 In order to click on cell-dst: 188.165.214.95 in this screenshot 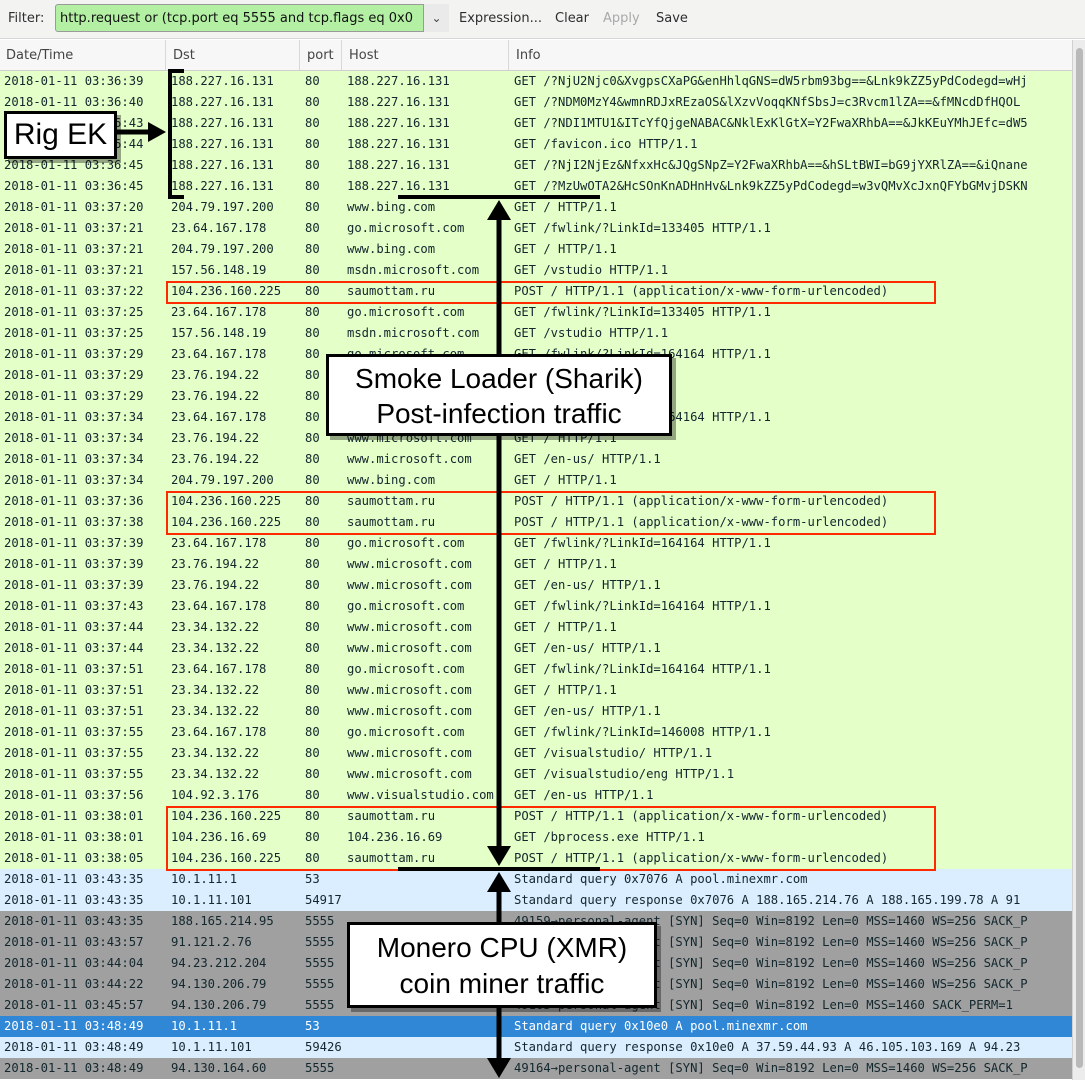, I will do `click(222, 921)`.